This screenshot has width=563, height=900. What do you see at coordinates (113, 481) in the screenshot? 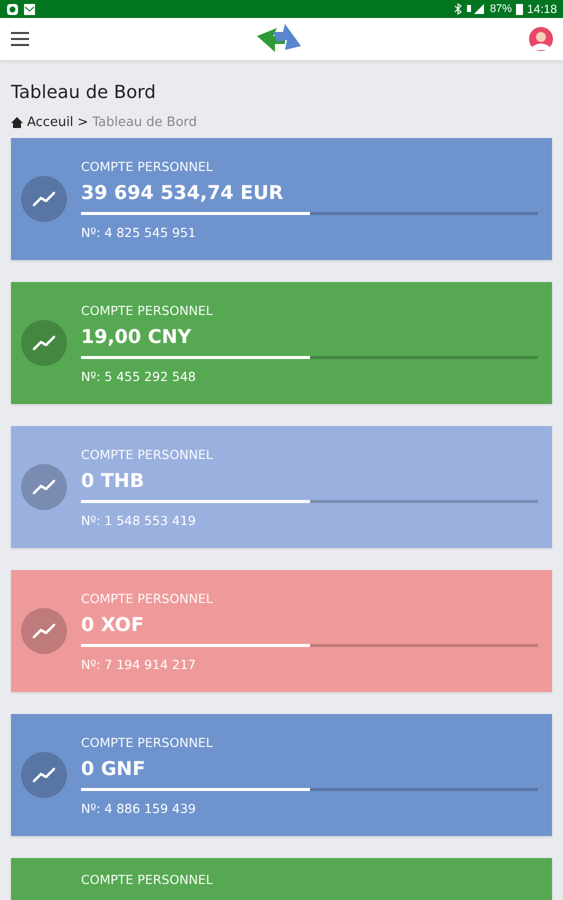
I see `account-balance: 0 THB` at bounding box center [113, 481].